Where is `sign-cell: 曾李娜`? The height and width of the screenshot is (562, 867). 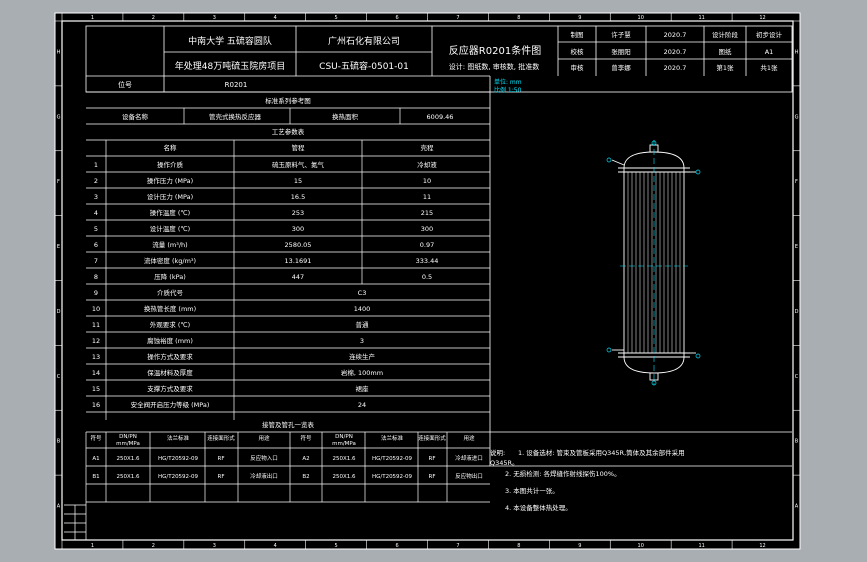 sign-cell: 曾李娜 is located at coordinates (621, 67).